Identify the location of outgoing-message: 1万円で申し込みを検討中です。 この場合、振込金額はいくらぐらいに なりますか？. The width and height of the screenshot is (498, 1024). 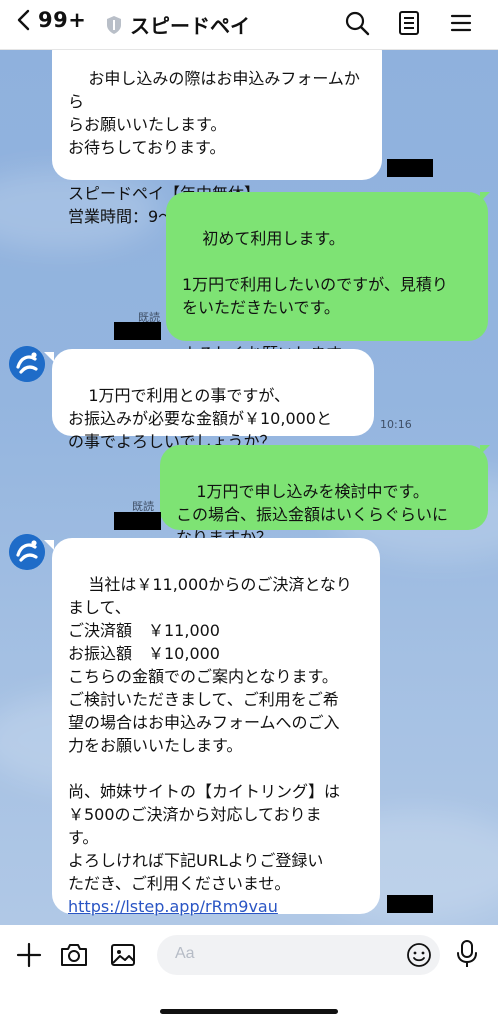
(324, 496).